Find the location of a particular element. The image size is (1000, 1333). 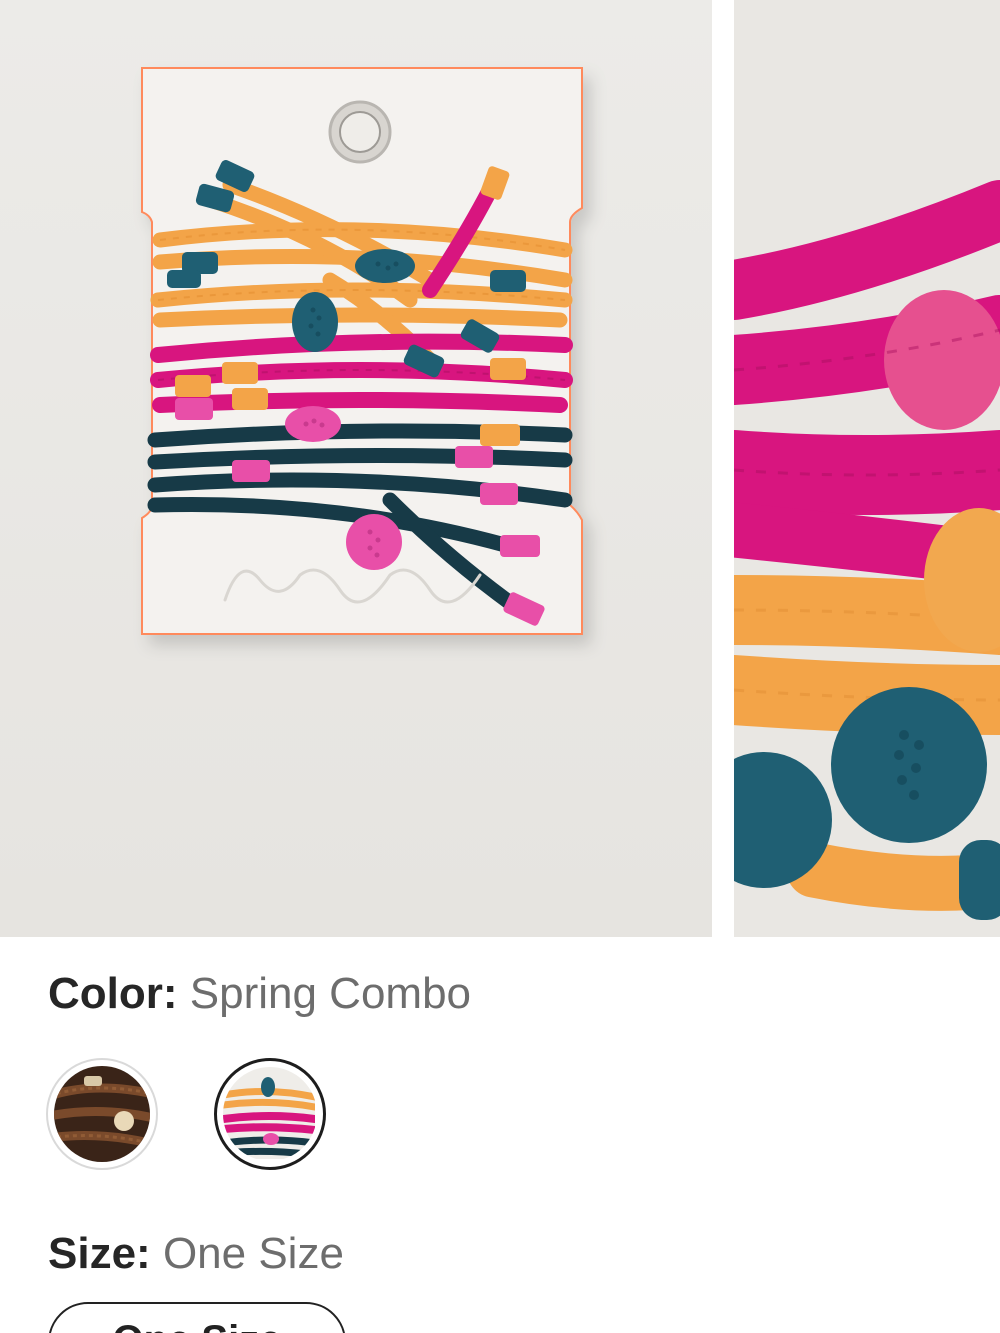

color-label: Color: is located at coordinates (113, 993).